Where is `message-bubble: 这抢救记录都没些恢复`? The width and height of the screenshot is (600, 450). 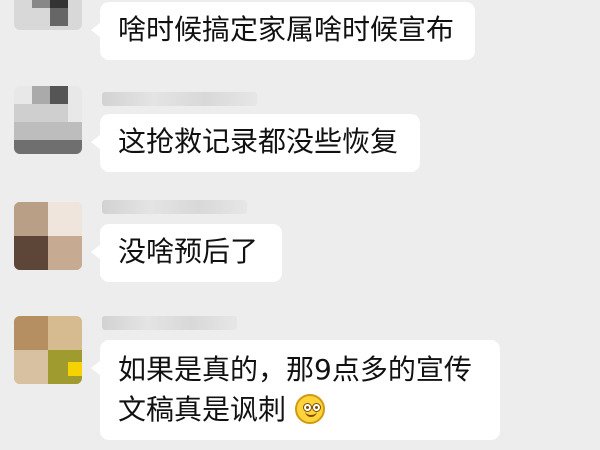
message-bubble: 这抢救记录都没些恢复 is located at coordinates (255, 143).